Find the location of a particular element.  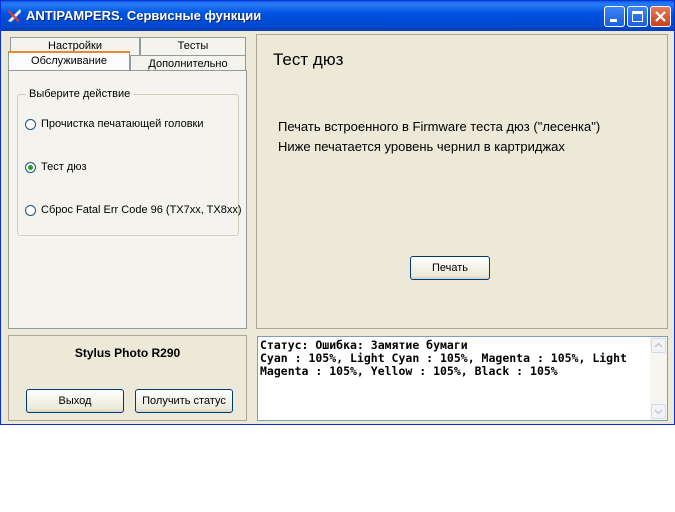

get-status-button: Получить статус is located at coordinates (184, 401).